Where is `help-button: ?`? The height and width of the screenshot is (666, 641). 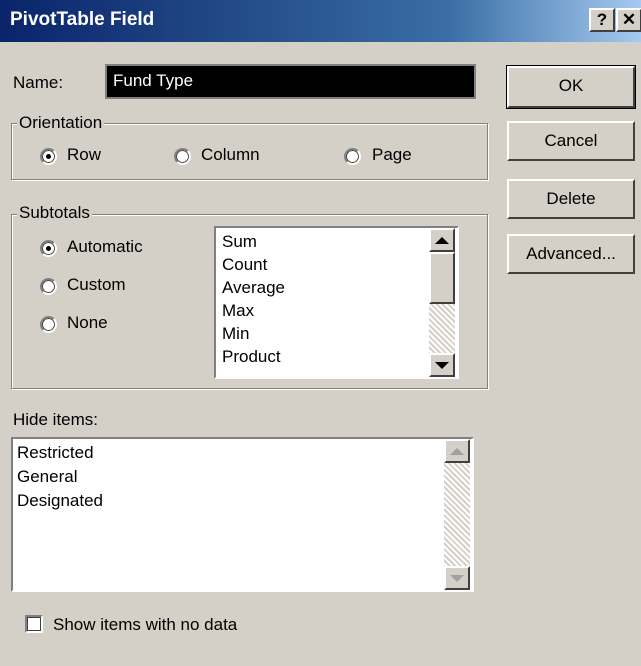 help-button: ? is located at coordinates (602, 20).